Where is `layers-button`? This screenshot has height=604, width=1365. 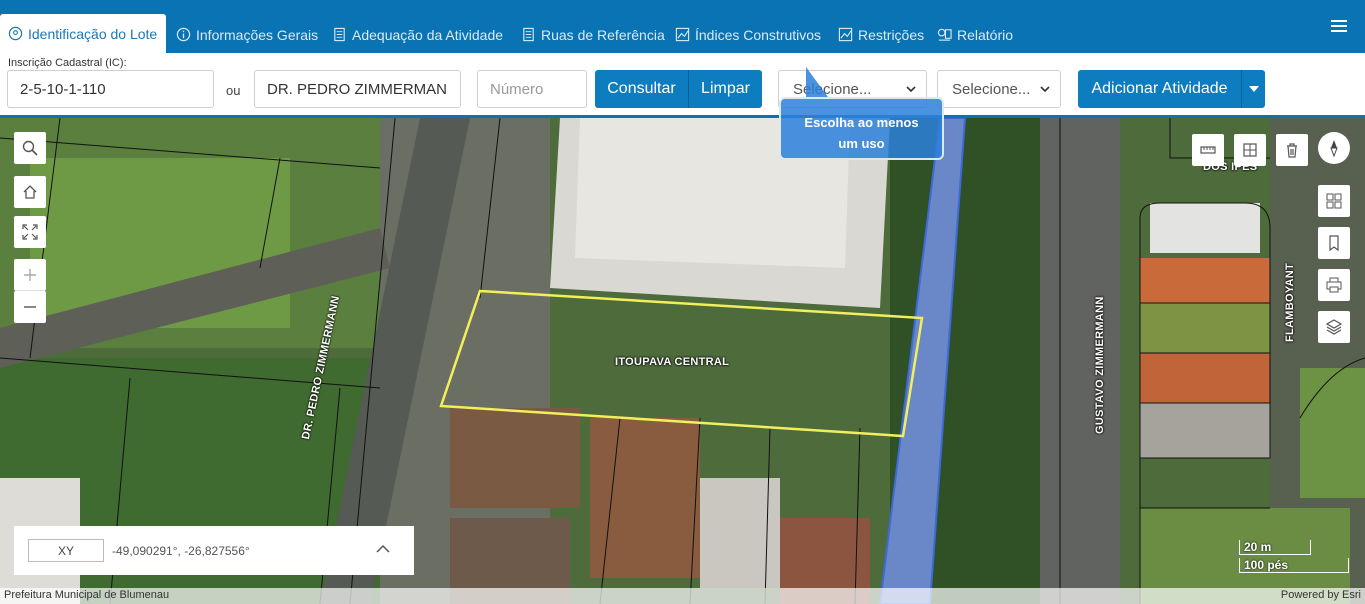
layers-button is located at coordinates (1334, 327).